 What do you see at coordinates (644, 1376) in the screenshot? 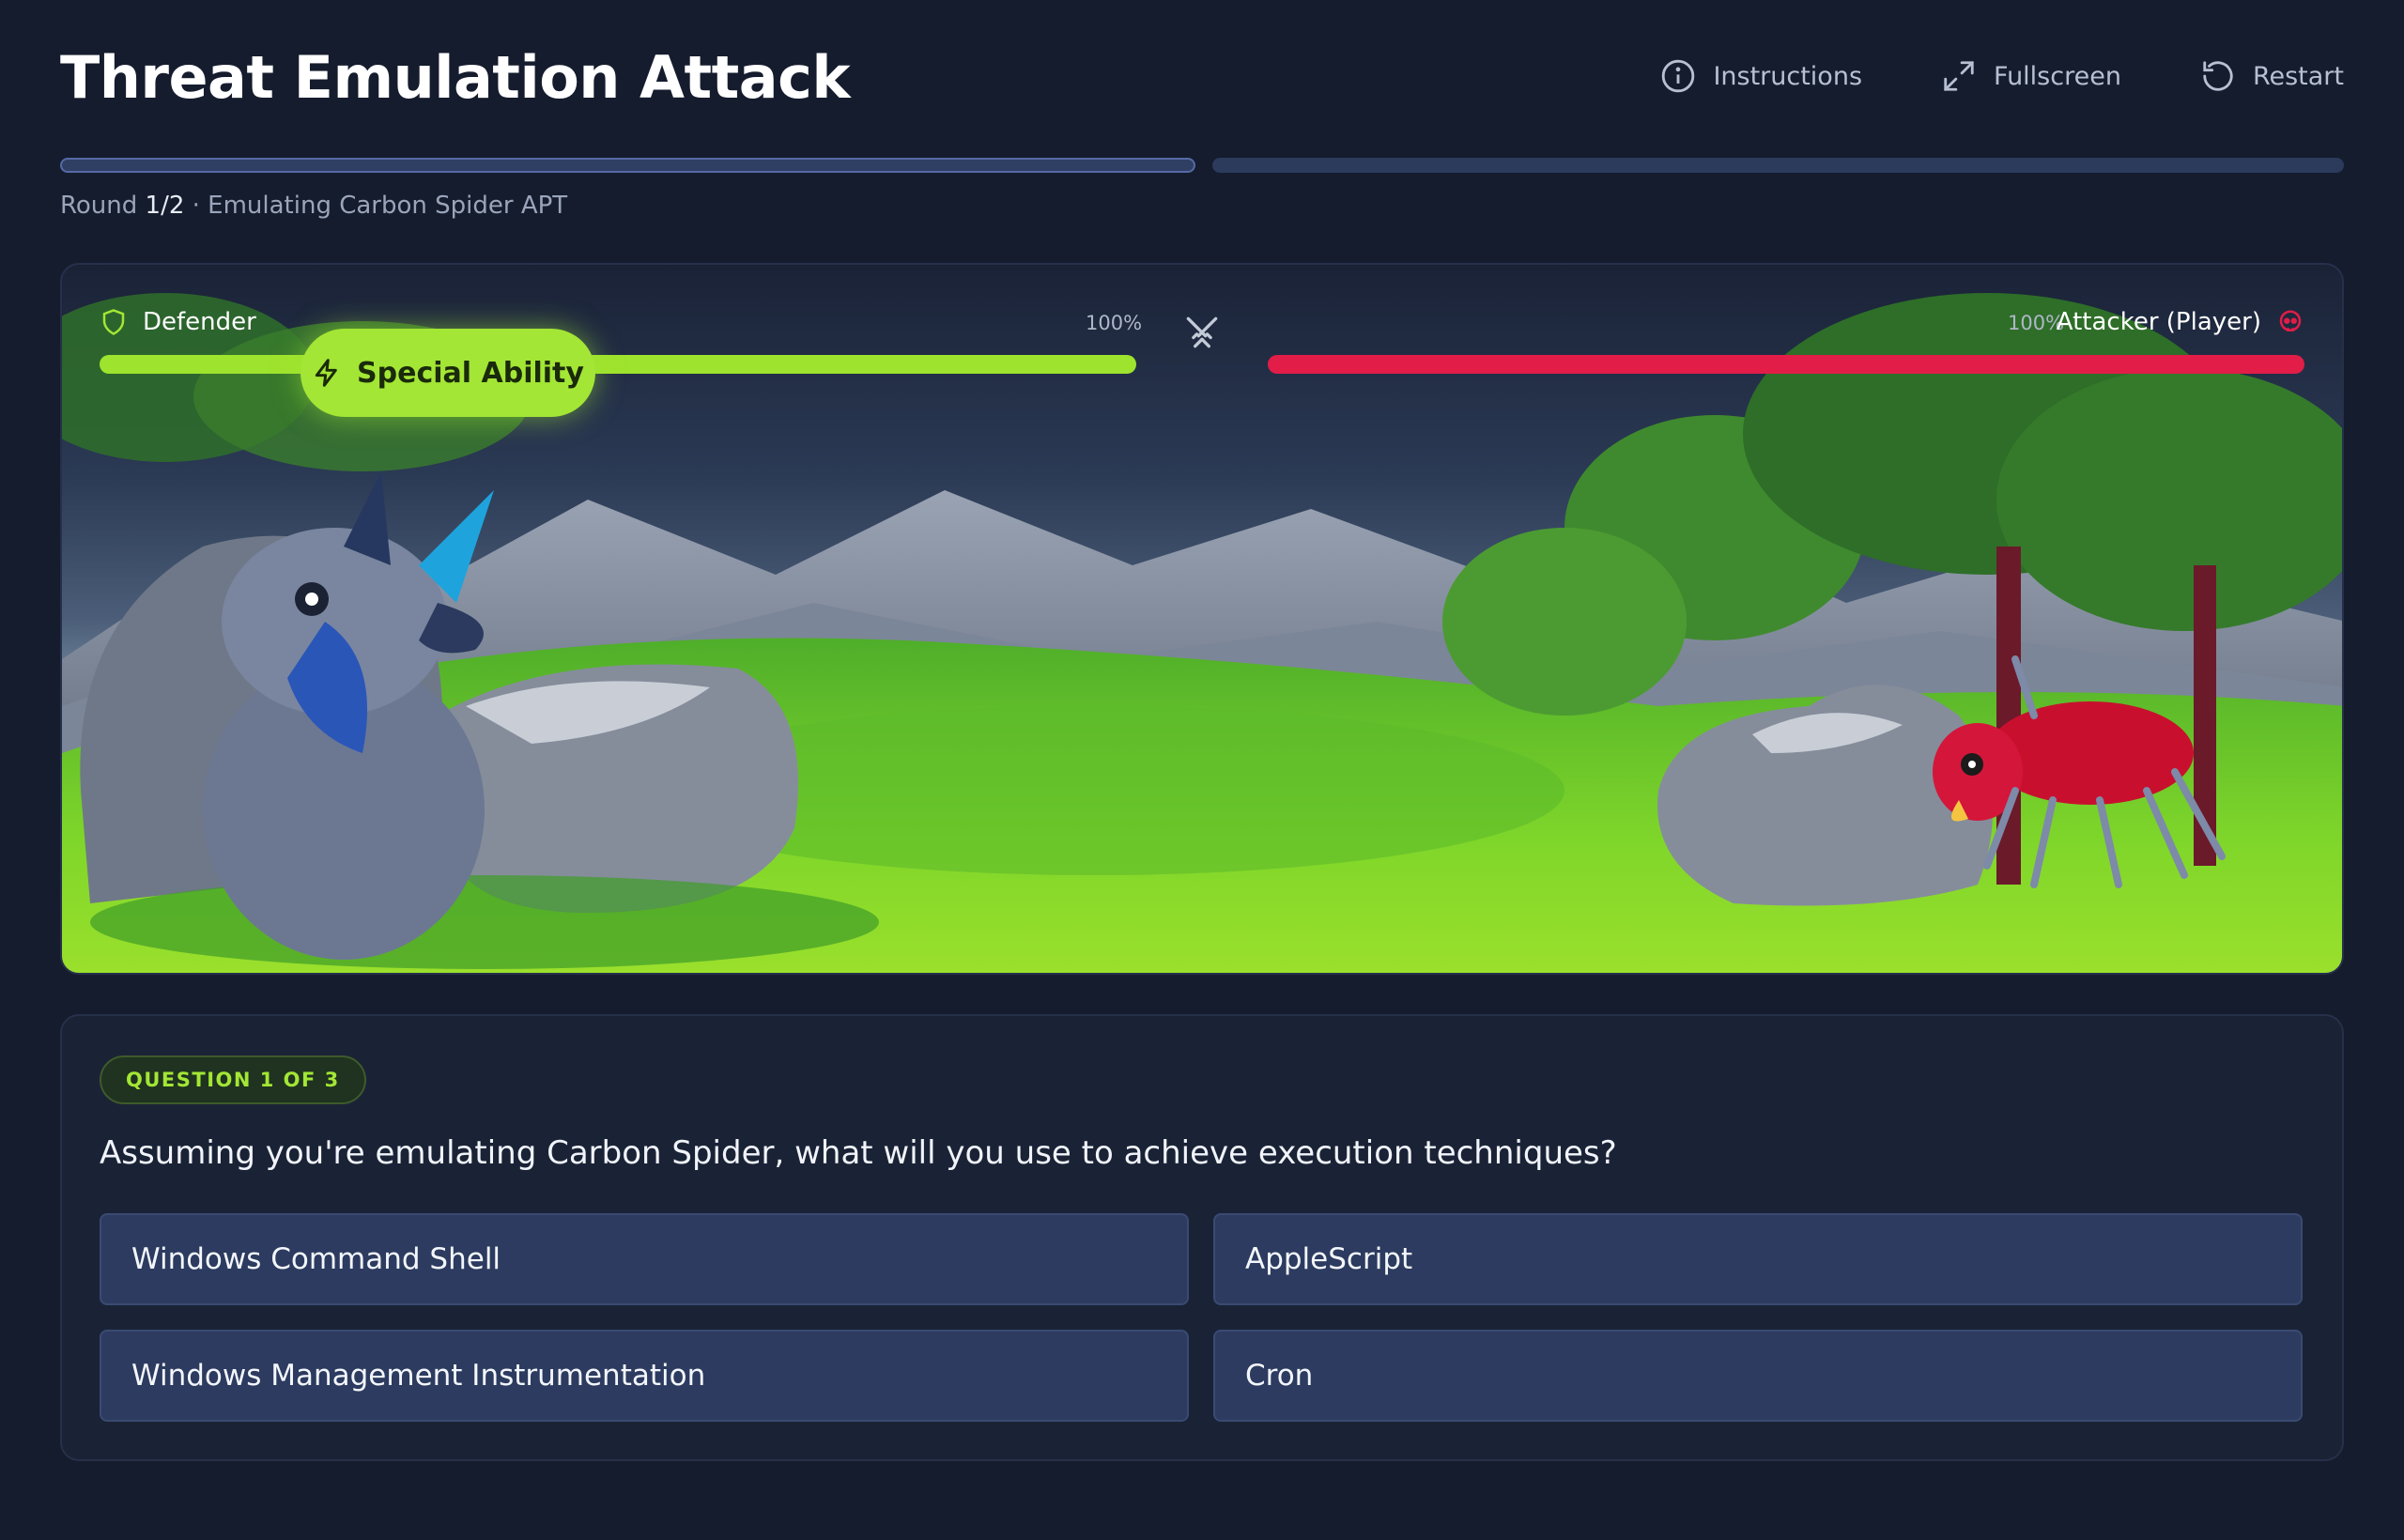
I see `answer-option-3: Windows Management Instrumentation` at bounding box center [644, 1376].